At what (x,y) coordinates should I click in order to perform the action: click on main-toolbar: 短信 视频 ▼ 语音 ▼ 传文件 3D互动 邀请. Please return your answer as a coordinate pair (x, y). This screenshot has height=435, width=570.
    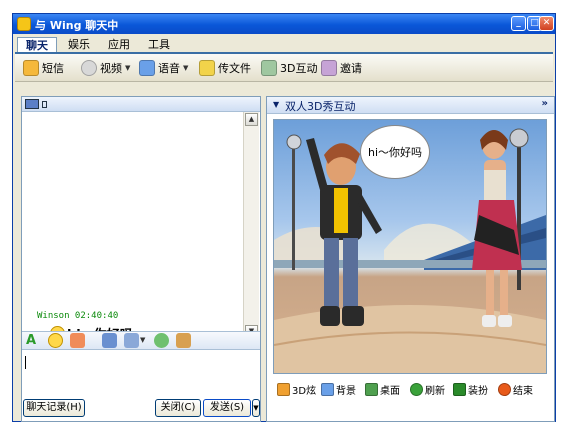
    Looking at the image, I should click on (284, 68).